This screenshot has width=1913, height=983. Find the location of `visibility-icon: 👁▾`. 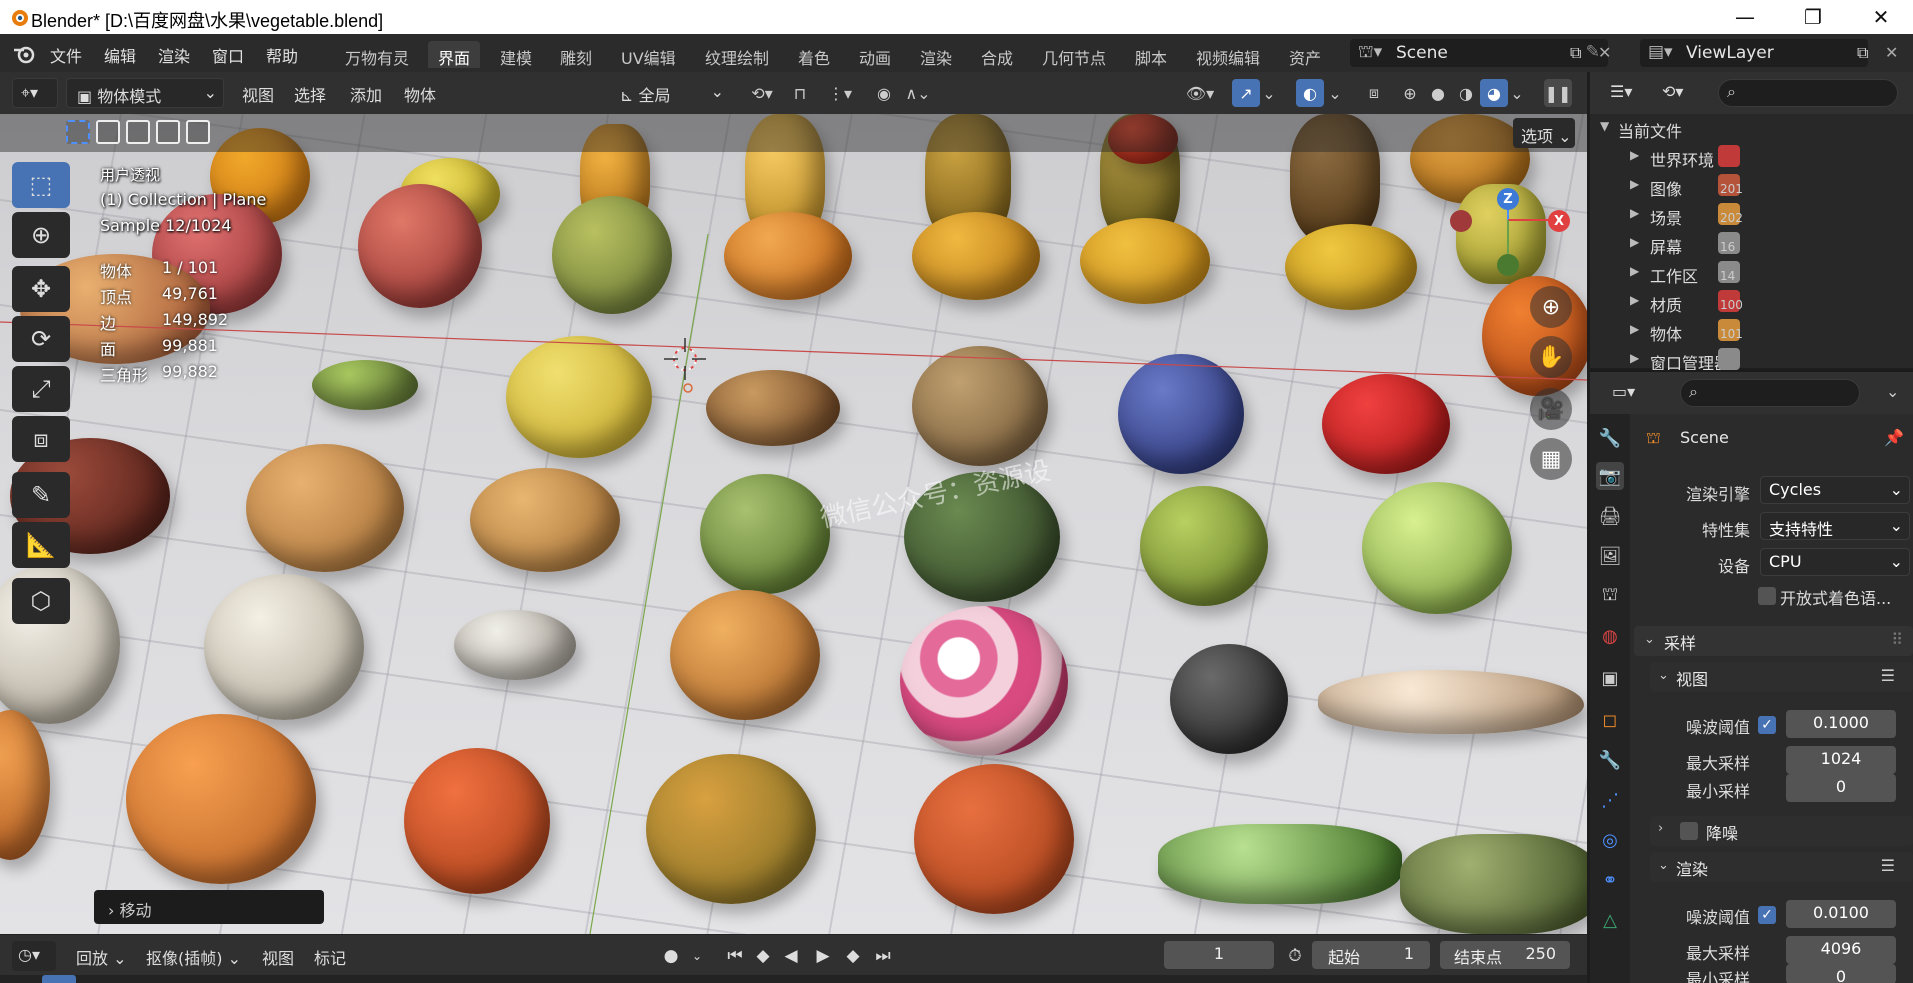

visibility-icon: 👁▾ is located at coordinates (1200, 93).